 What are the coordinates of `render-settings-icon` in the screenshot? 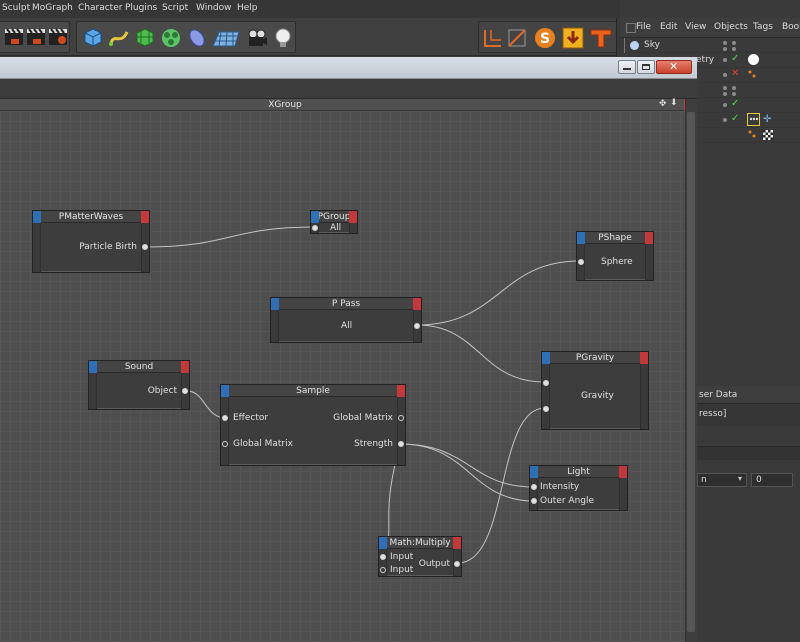 It's located at (59, 38).